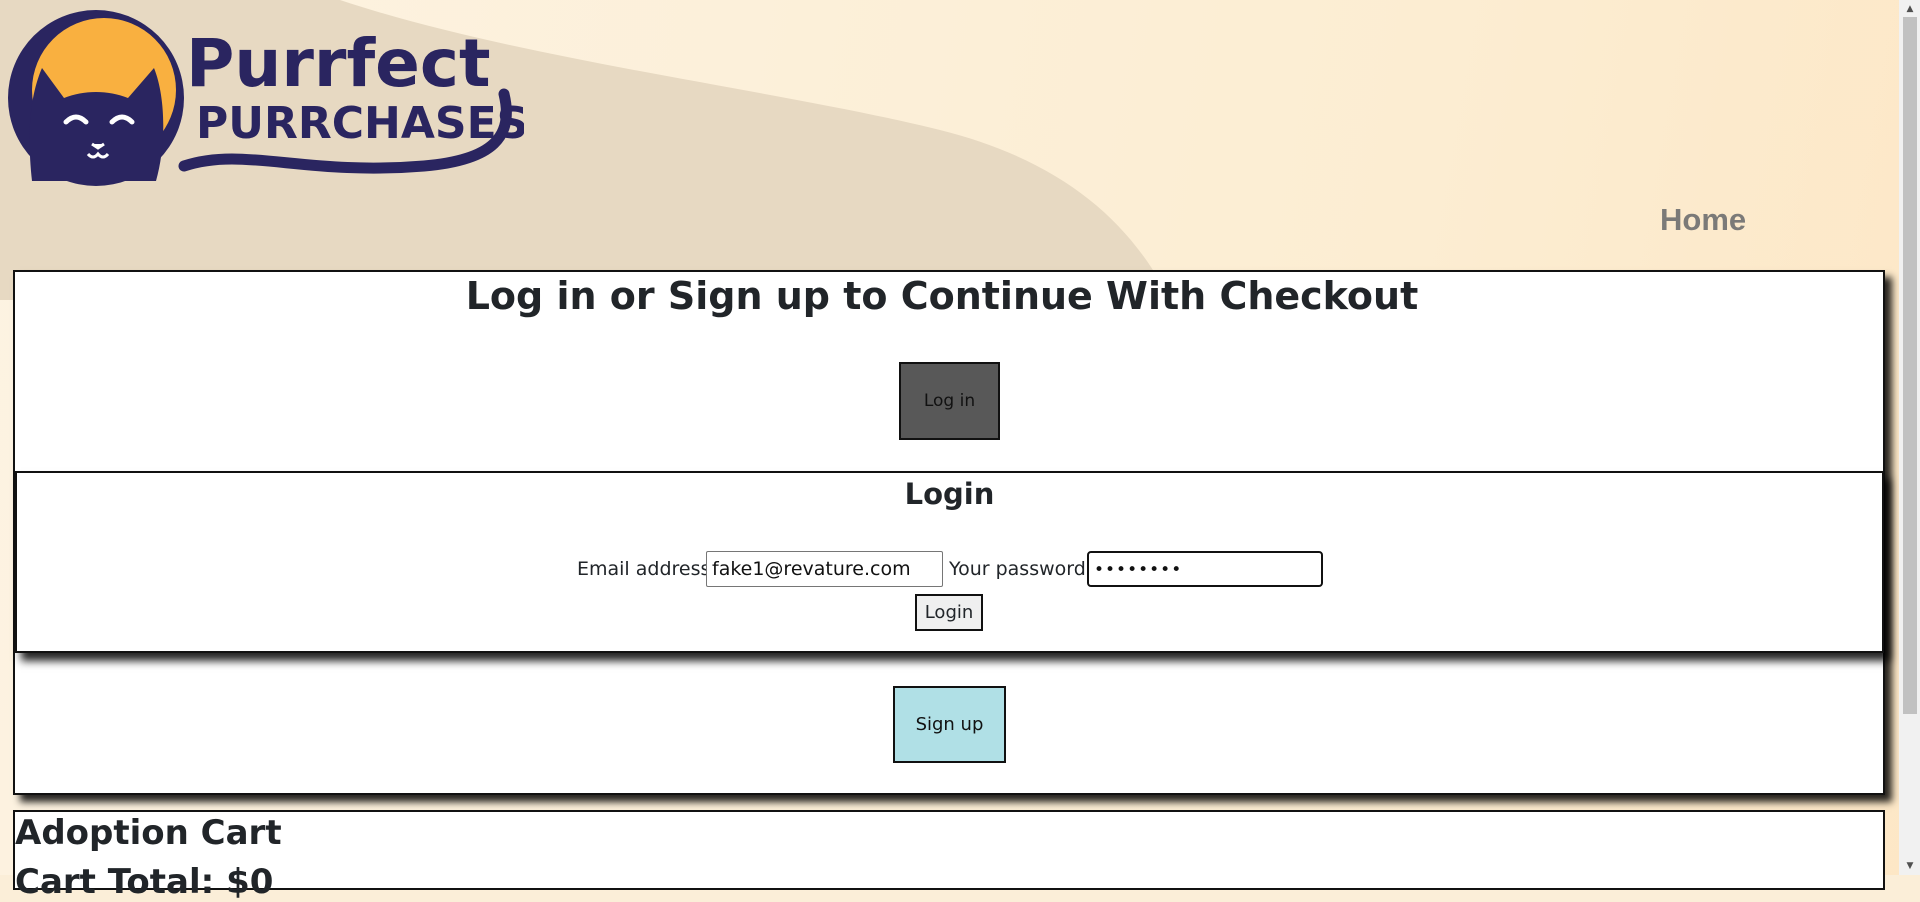  I want to click on email-label: Email address:, so click(647, 569).